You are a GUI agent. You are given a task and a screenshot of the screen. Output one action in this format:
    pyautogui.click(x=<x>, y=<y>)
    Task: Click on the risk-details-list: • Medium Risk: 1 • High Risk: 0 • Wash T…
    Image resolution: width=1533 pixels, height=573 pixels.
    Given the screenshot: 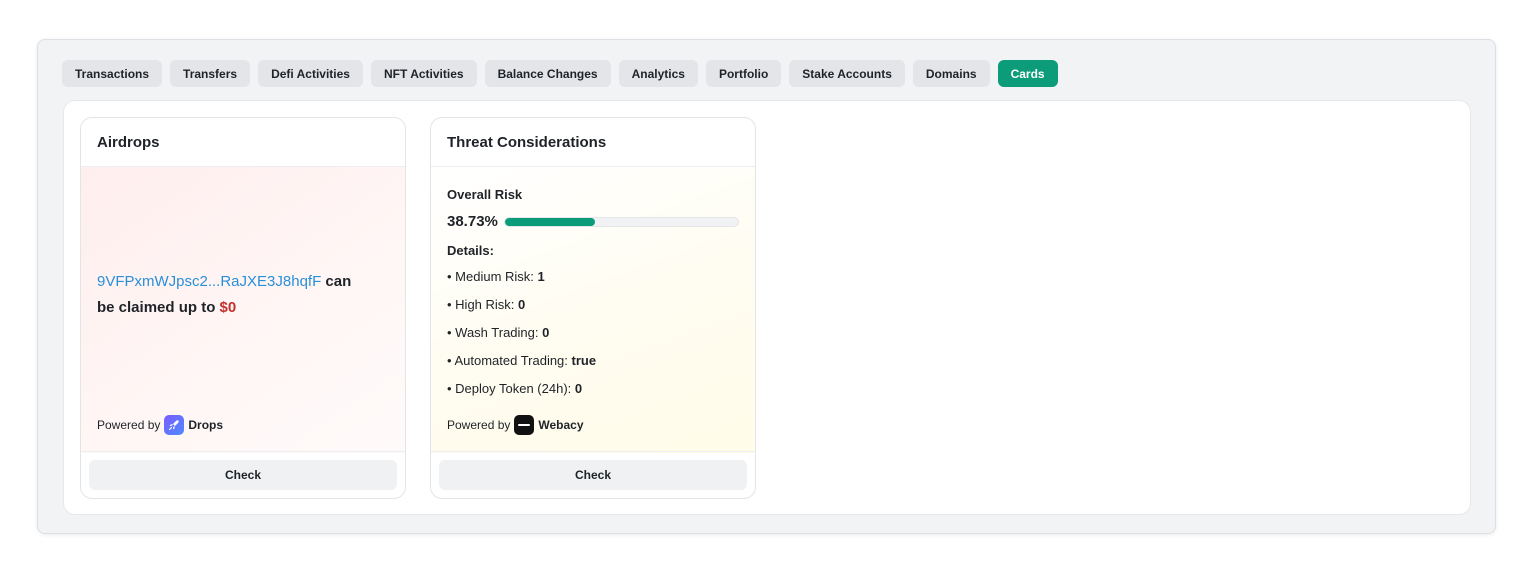 What is the action you would take?
    pyautogui.click(x=521, y=338)
    